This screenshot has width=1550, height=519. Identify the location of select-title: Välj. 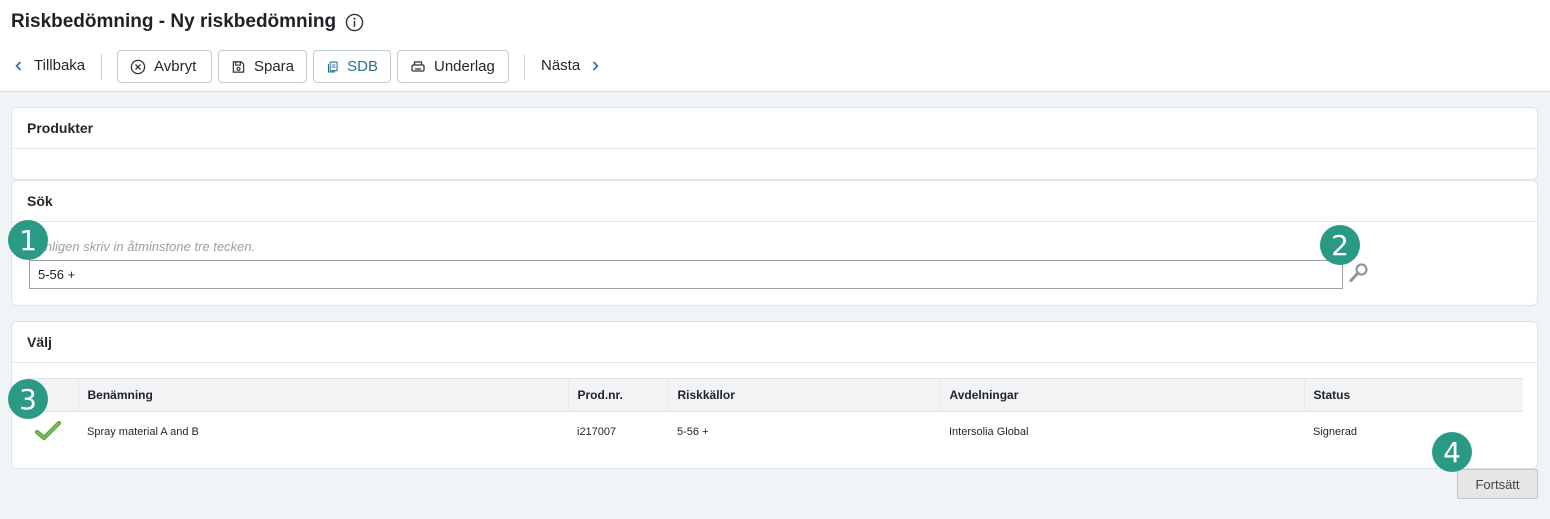
(774, 342).